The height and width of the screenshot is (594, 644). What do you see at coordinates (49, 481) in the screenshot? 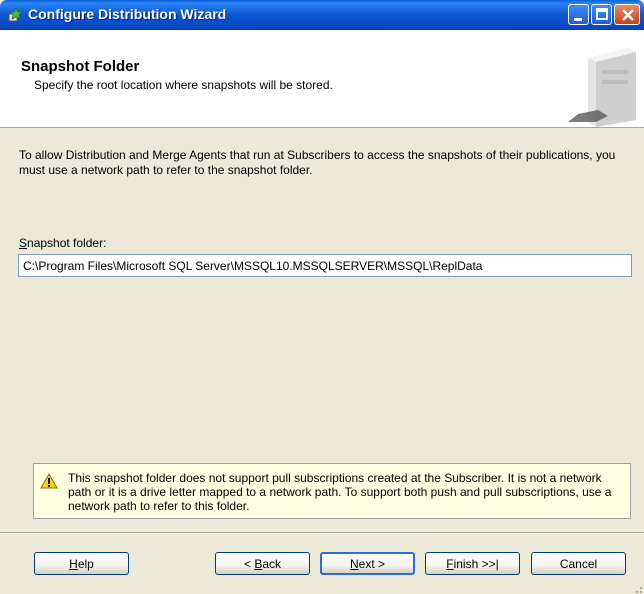
I see `warning-icon` at bounding box center [49, 481].